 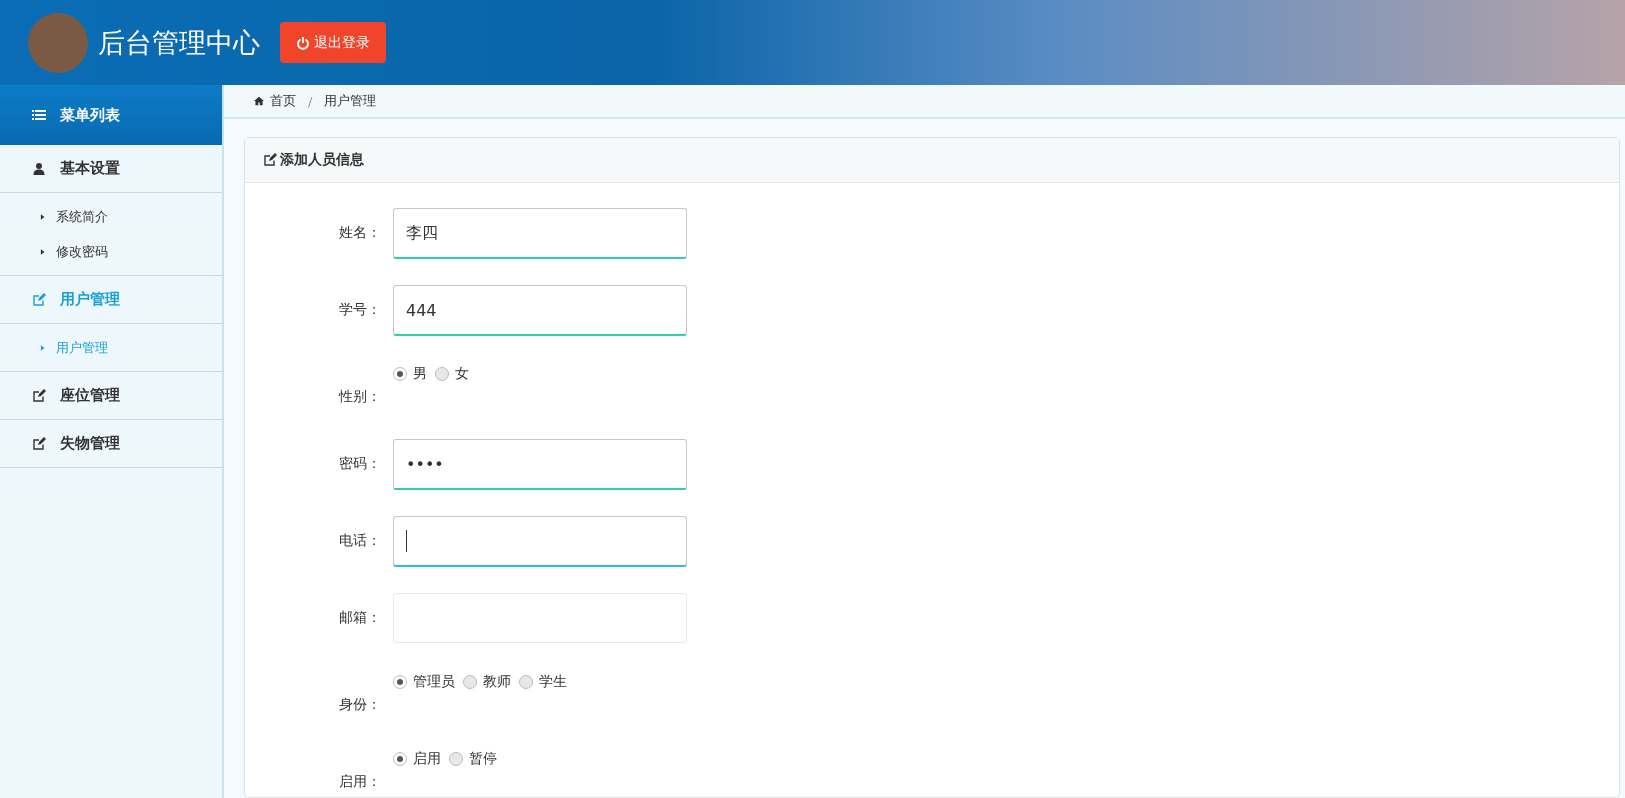 I want to click on user-icon, so click(x=39, y=168).